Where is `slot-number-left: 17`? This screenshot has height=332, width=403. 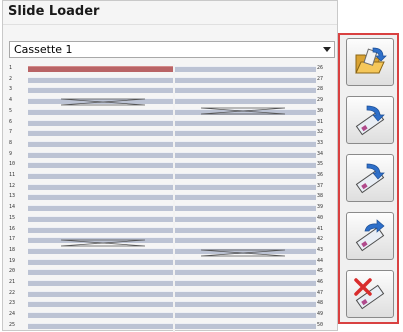 slot-number-left: 17 is located at coordinates (12, 239).